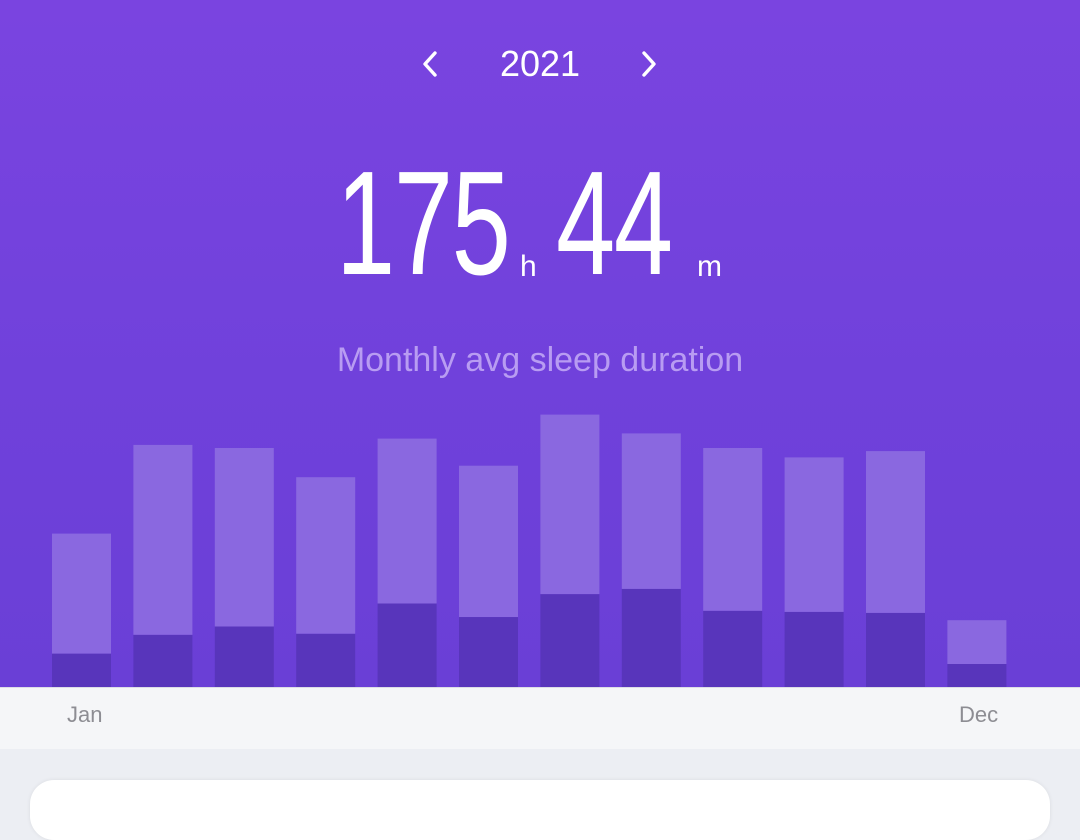  What do you see at coordinates (570, 504) in the screenshot?
I see `bar-jul-segment-asleep-light` at bounding box center [570, 504].